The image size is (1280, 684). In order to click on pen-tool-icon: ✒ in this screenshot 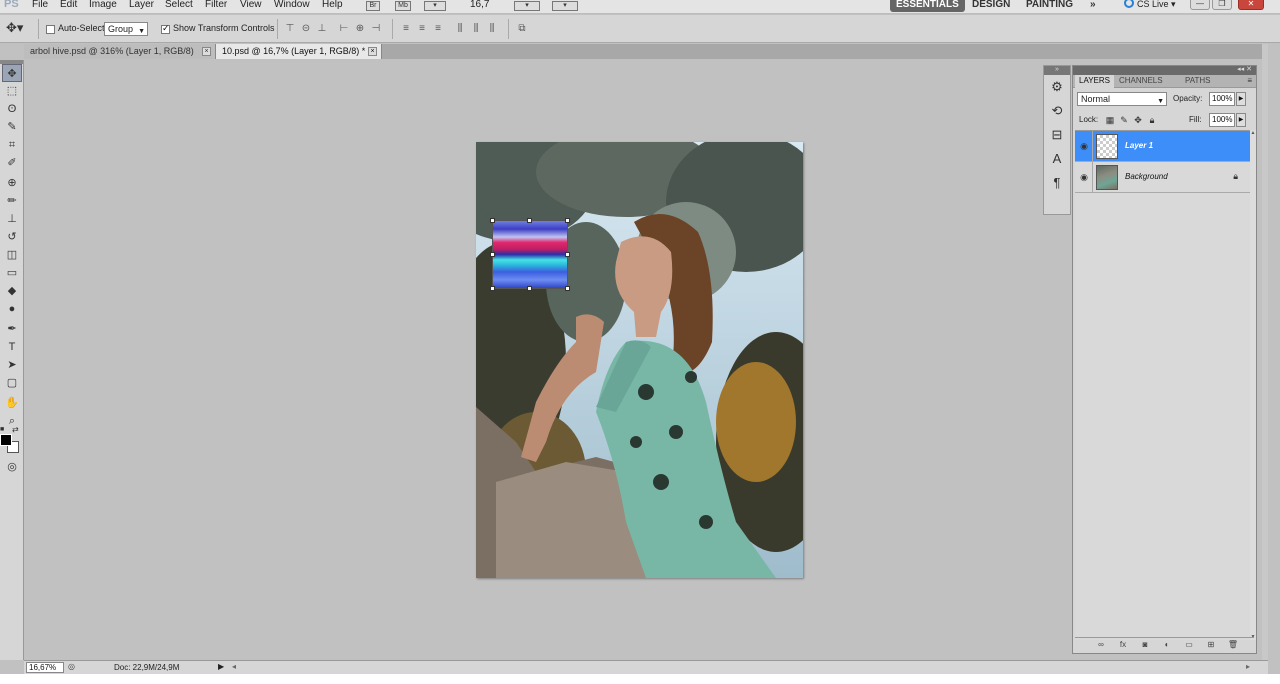, I will do `click(12, 329)`.